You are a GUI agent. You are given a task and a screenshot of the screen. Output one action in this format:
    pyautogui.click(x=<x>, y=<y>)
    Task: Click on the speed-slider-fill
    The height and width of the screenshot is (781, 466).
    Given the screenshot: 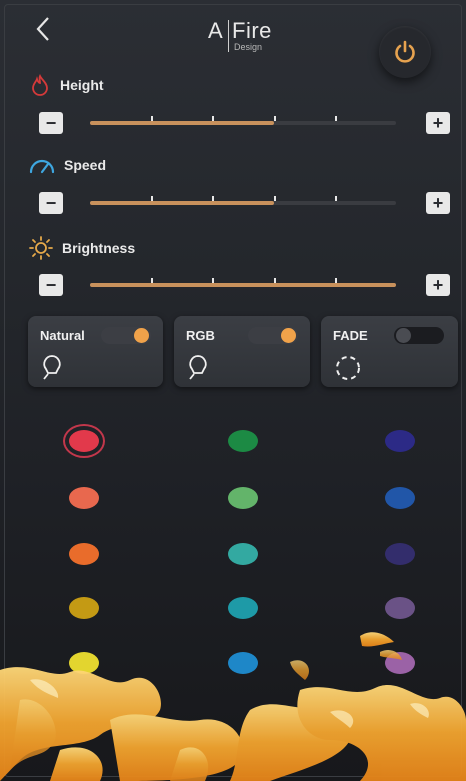 What is the action you would take?
    pyautogui.click(x=182, y=203)
    